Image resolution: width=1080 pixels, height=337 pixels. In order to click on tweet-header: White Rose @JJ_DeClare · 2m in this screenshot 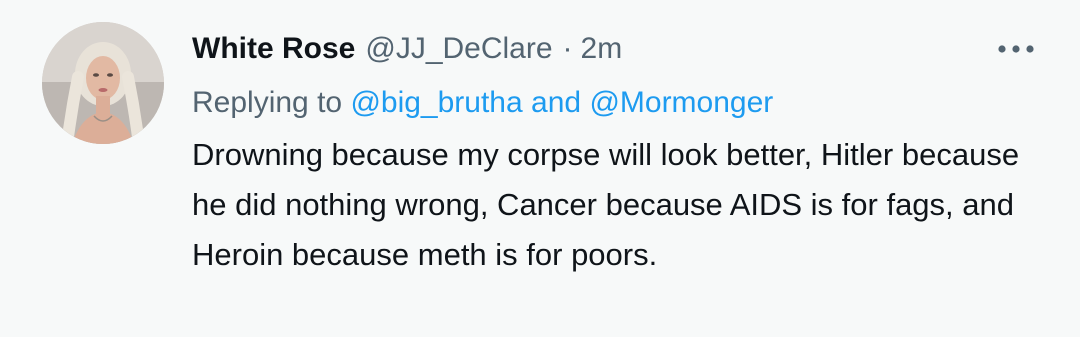, I will do `click(622, 49)`.